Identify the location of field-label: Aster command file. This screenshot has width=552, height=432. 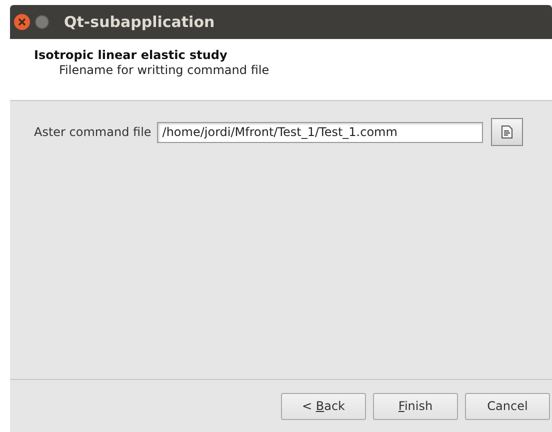
(93, 132).